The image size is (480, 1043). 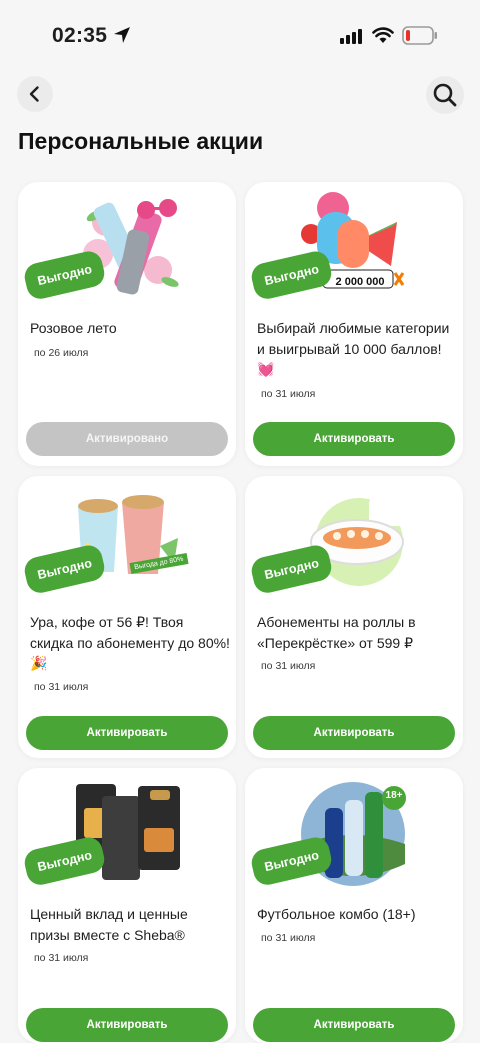 I want to click on cellular-signal-icon, so click(x=351, y=36).